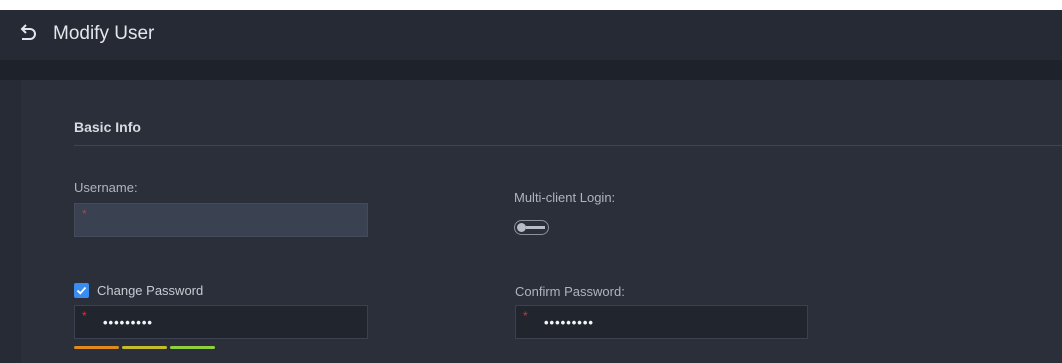 The height and width of the screenshot is (363, 1062). What do you see at coordinates (106, 187) in the screenshot?
I see `username-label: Username:` at bounding box center [106, 187].